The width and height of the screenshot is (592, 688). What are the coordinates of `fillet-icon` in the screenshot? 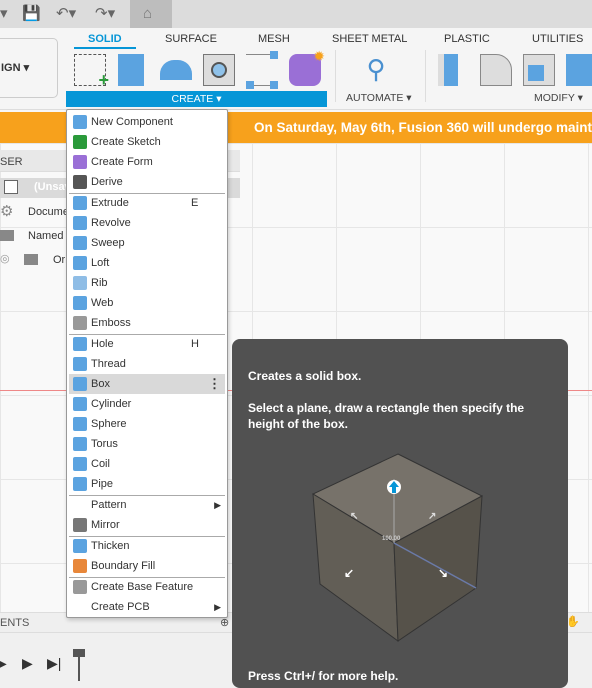 It's located at (496, 70).